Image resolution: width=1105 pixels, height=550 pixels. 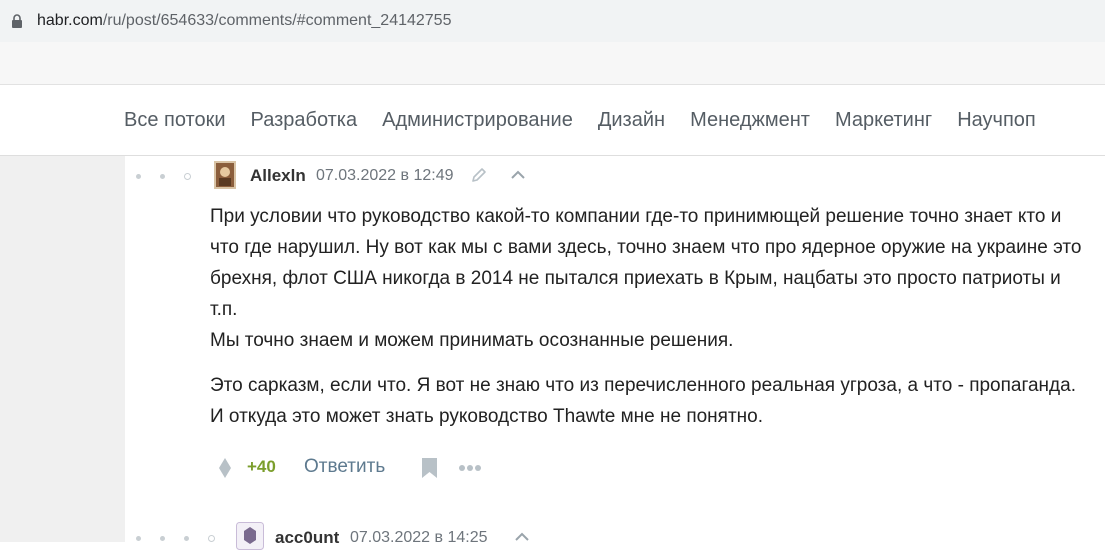 What do you see at coordinates (344, 467) in the screenshot?
I see `reply-button: Ответить` at bounding box center [344, 467].